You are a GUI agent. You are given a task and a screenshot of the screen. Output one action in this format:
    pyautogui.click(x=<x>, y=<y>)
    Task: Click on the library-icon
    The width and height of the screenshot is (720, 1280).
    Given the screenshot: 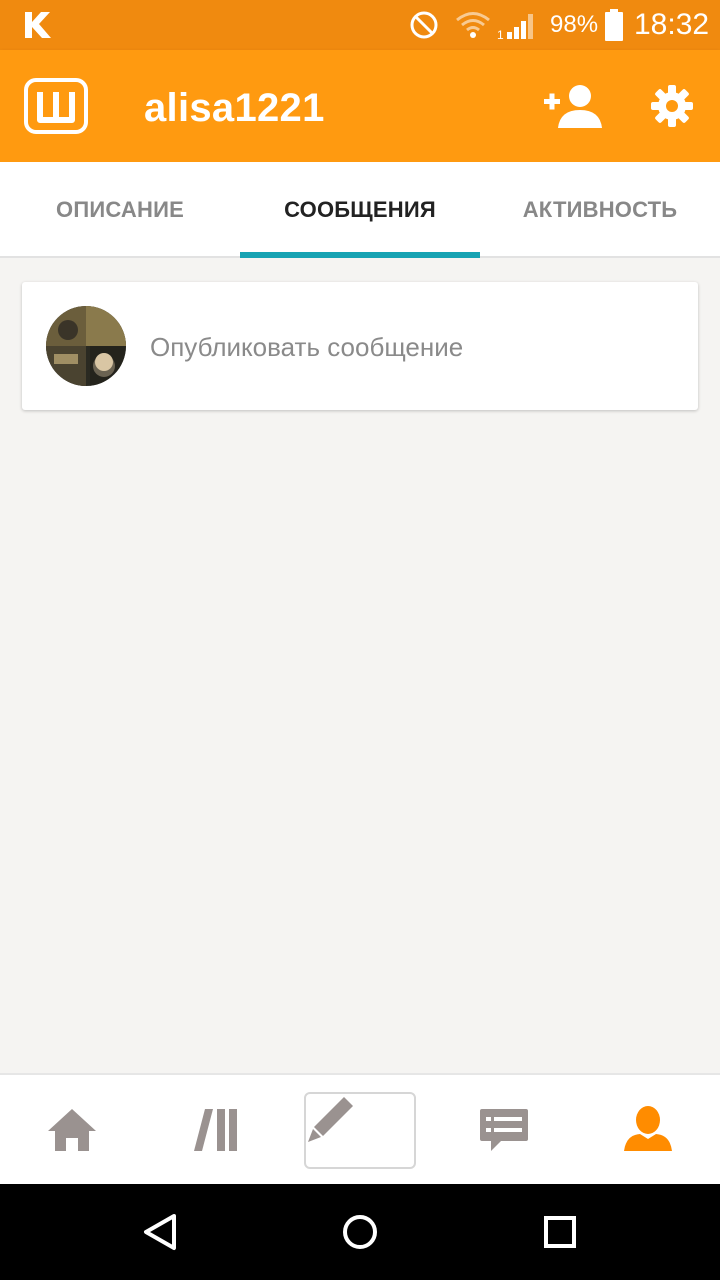 What is the action you would take?
    pyautogui.click(x=215, y=1130)
    